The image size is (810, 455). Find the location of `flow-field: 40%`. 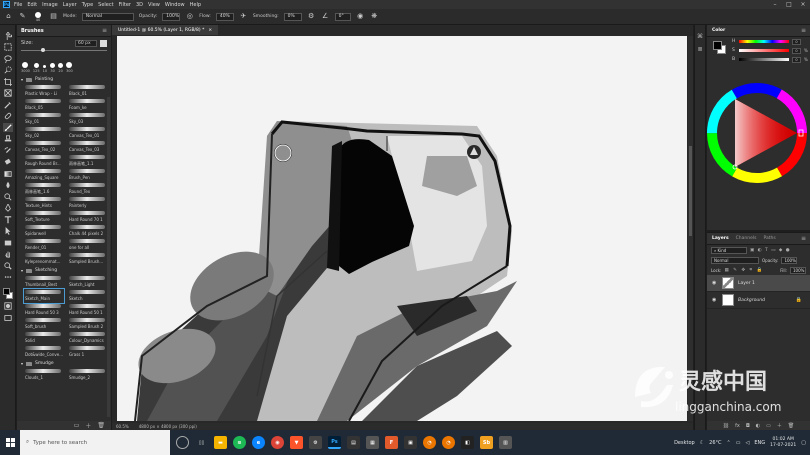

flow-field: 40% is located at coordinates (224, 16).